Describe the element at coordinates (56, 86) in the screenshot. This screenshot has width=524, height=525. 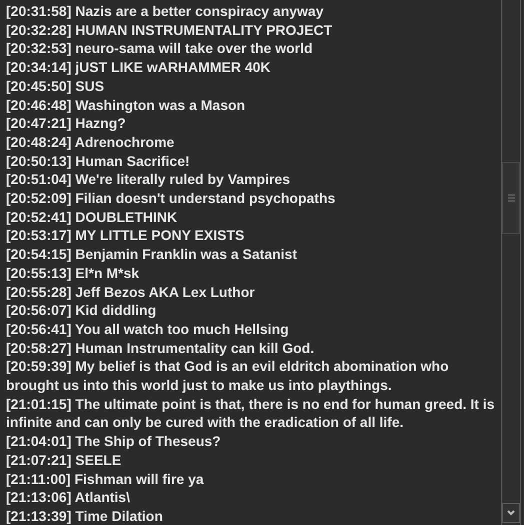
I see `chat-message: [20:45:50] SUS` at that location.